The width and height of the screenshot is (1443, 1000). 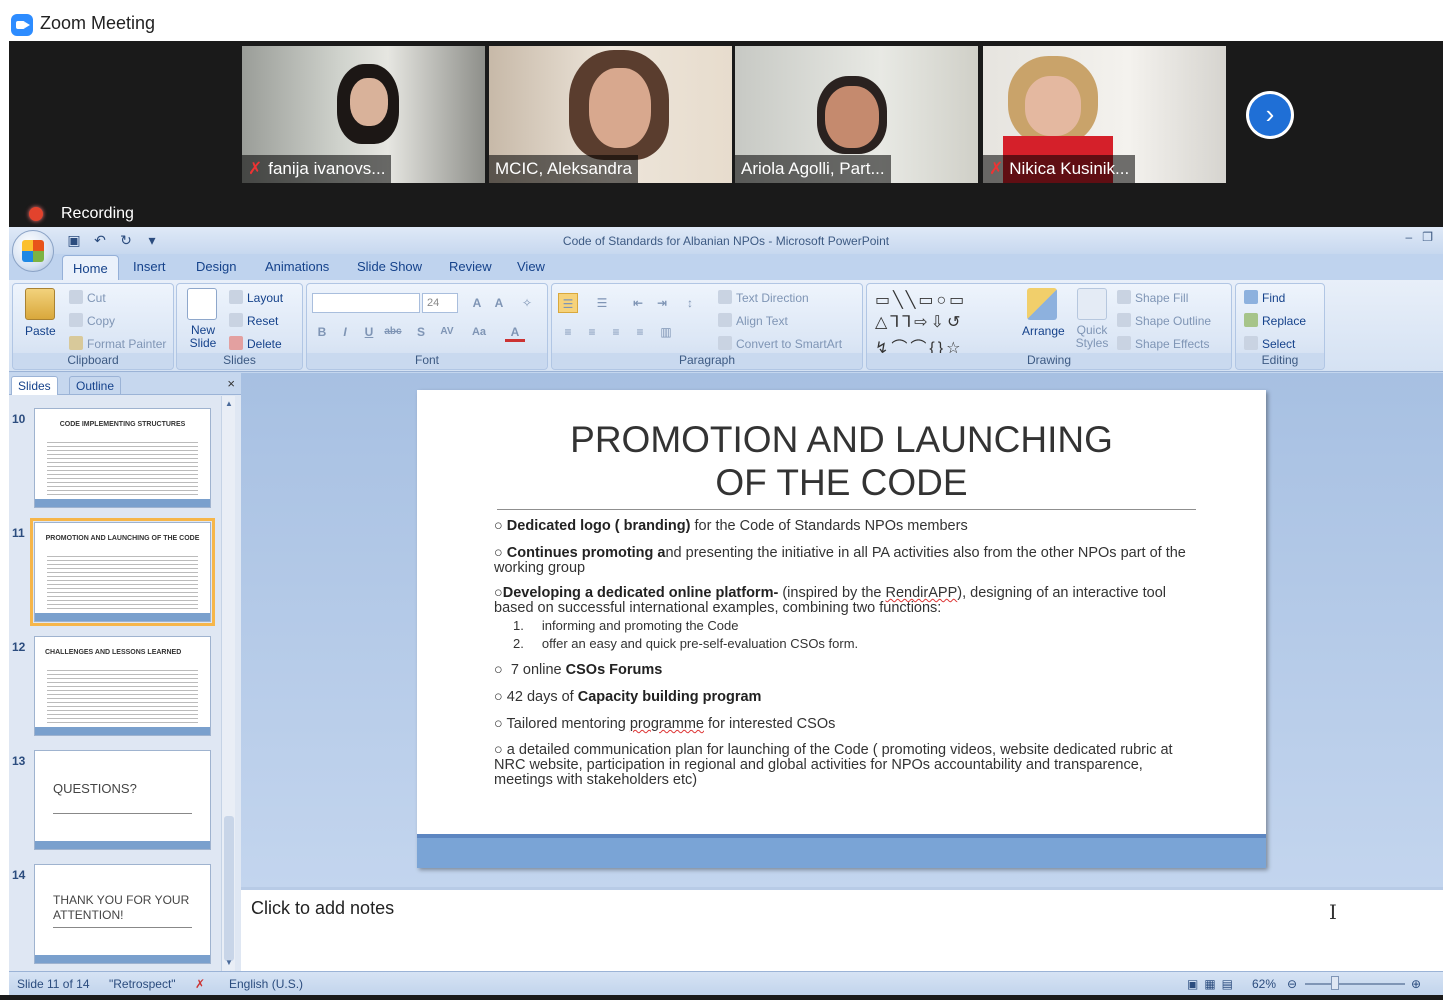 I want to click on clear-formatting-icon: ✧, so click(x=527, y=303).